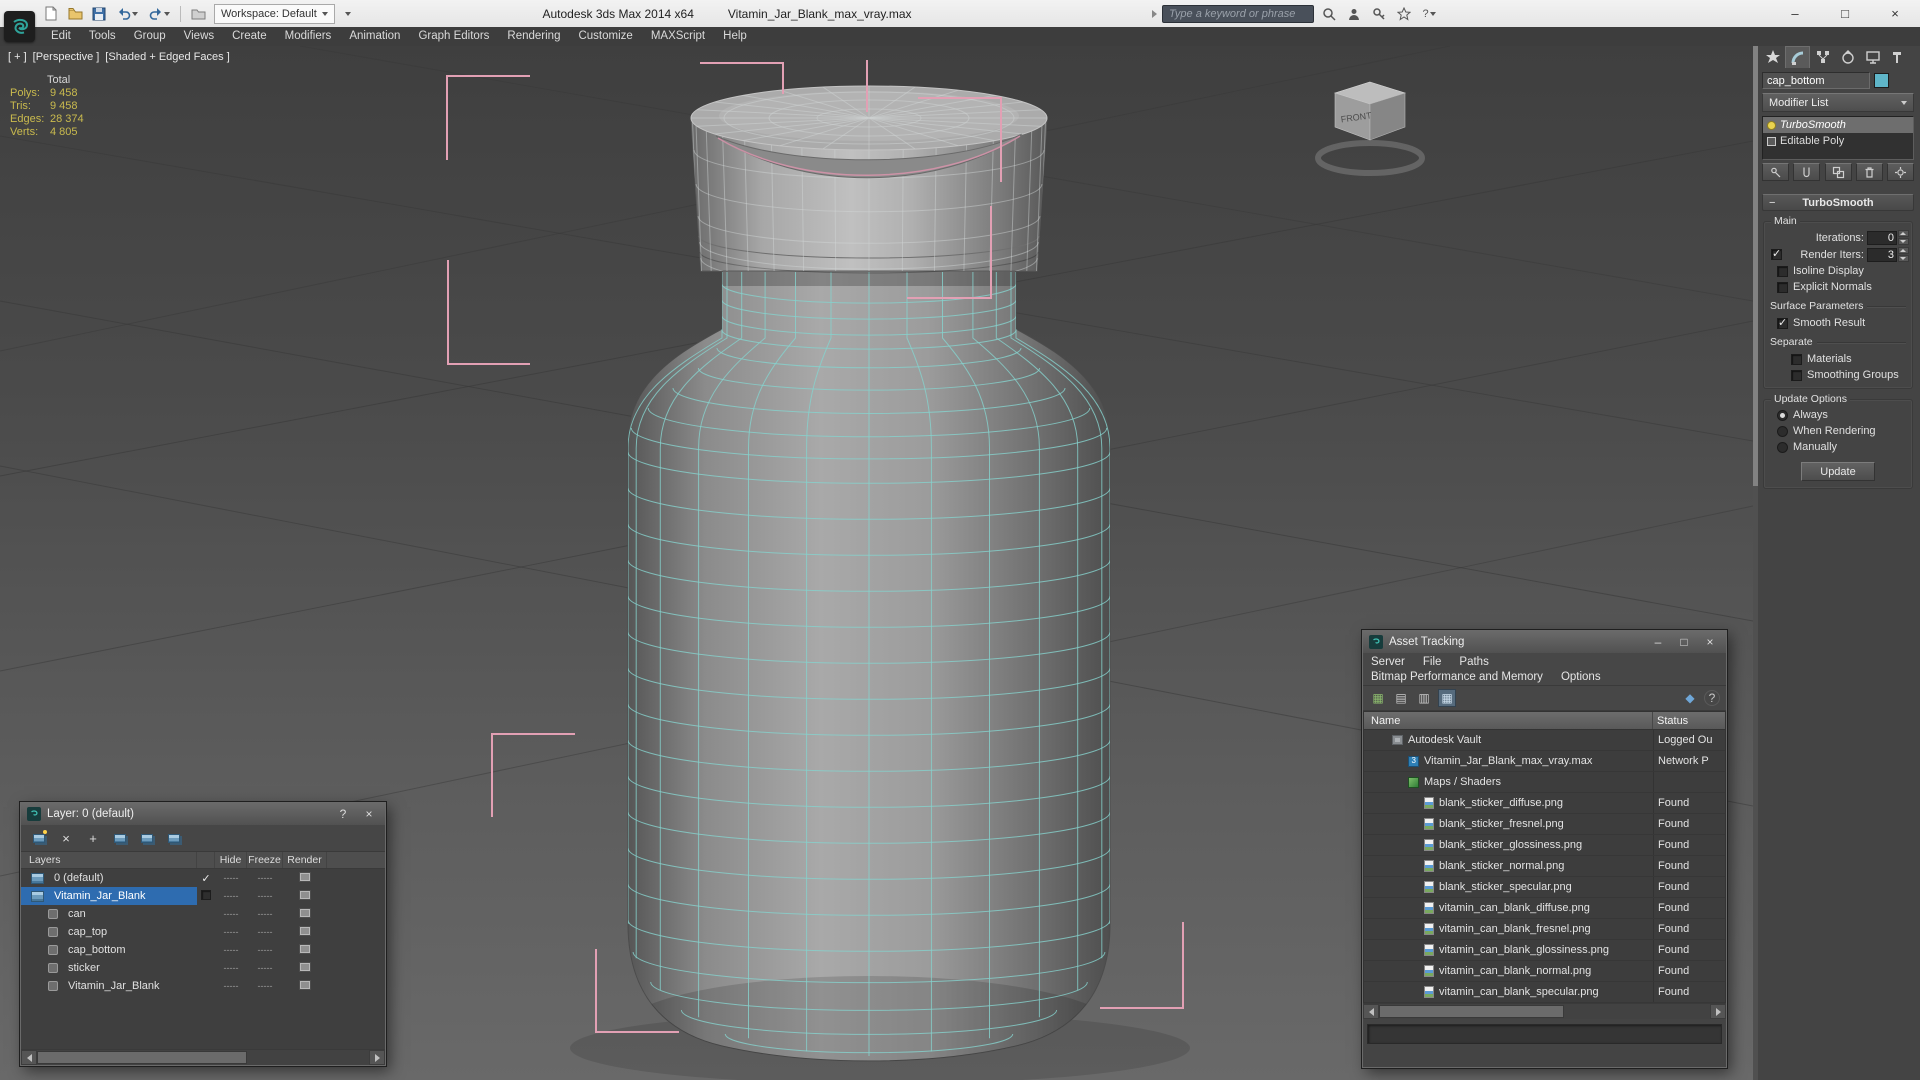  Describe the element at coordinates (1371, 1011) in the screenshot. I see `scroll-left-button` at that location.